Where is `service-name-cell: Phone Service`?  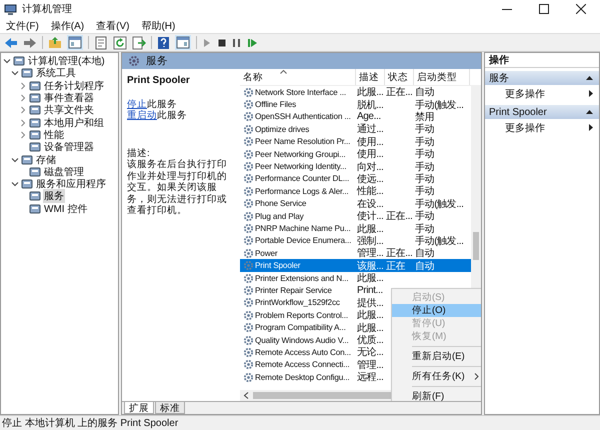
service-name-cell: Phone Service is located at coordinates (280, 203).